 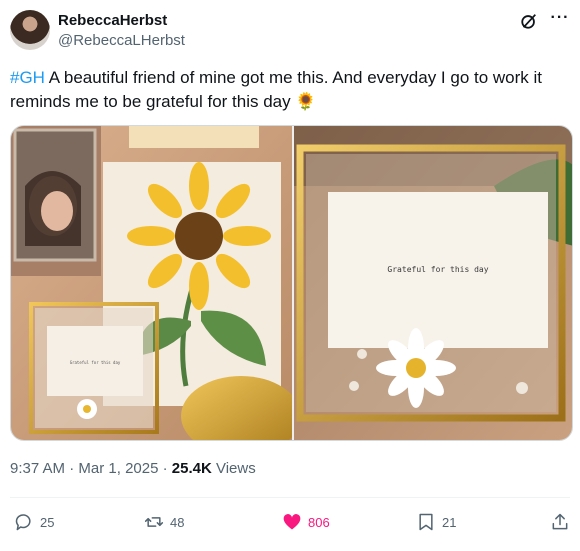 I want to click on action-bar: 25 48 806 21, so click(x=290, y=522).